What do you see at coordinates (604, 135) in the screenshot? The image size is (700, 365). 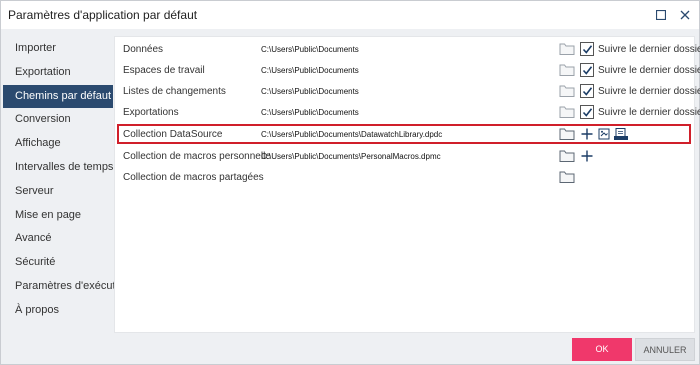 I see `edit-collection-icon` at bounding box center [604, 135].